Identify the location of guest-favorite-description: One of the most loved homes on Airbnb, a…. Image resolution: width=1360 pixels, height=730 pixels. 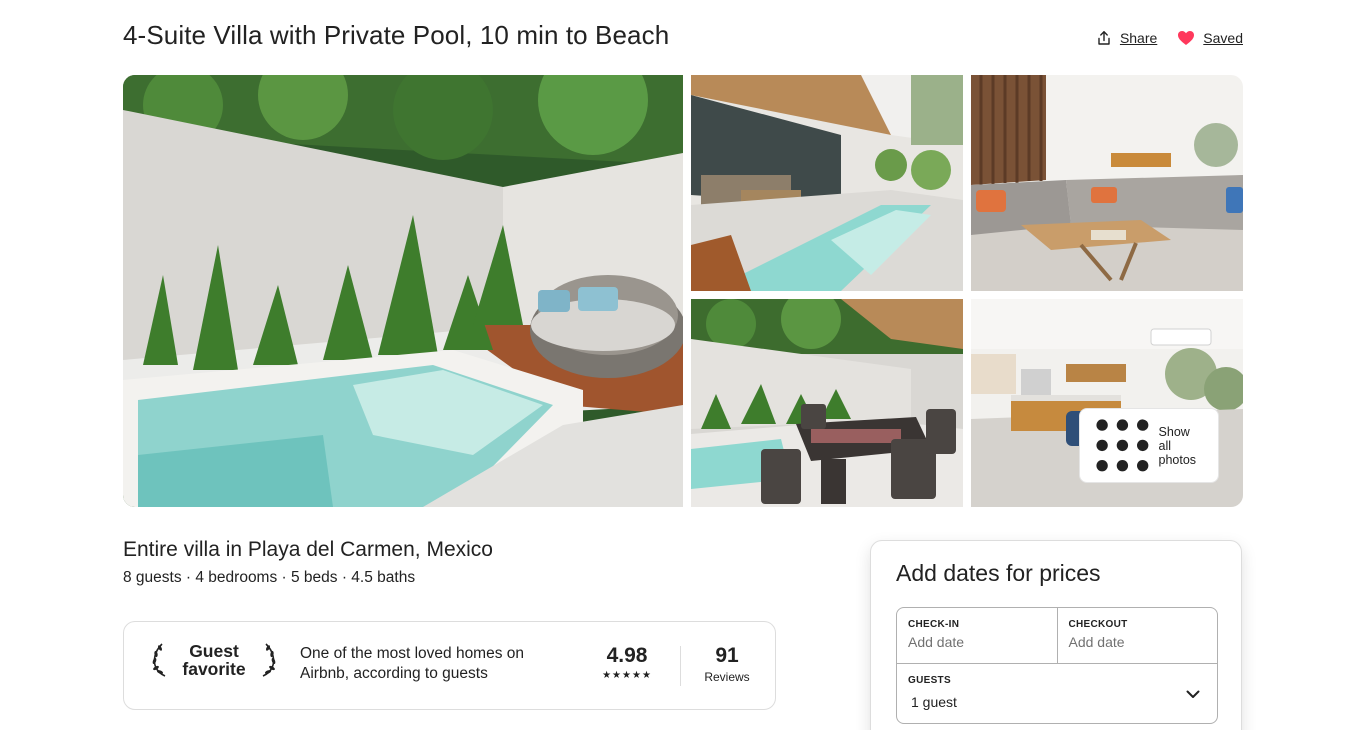
(435, 664).